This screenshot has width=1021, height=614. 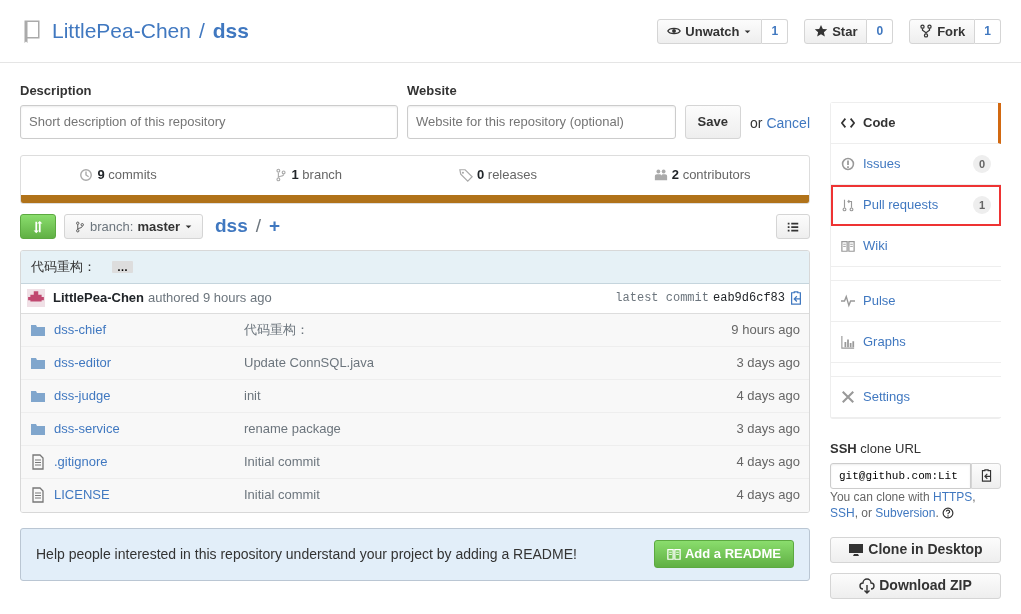 I want to click on nav-item: Pulse, so click(x=916, y=301).